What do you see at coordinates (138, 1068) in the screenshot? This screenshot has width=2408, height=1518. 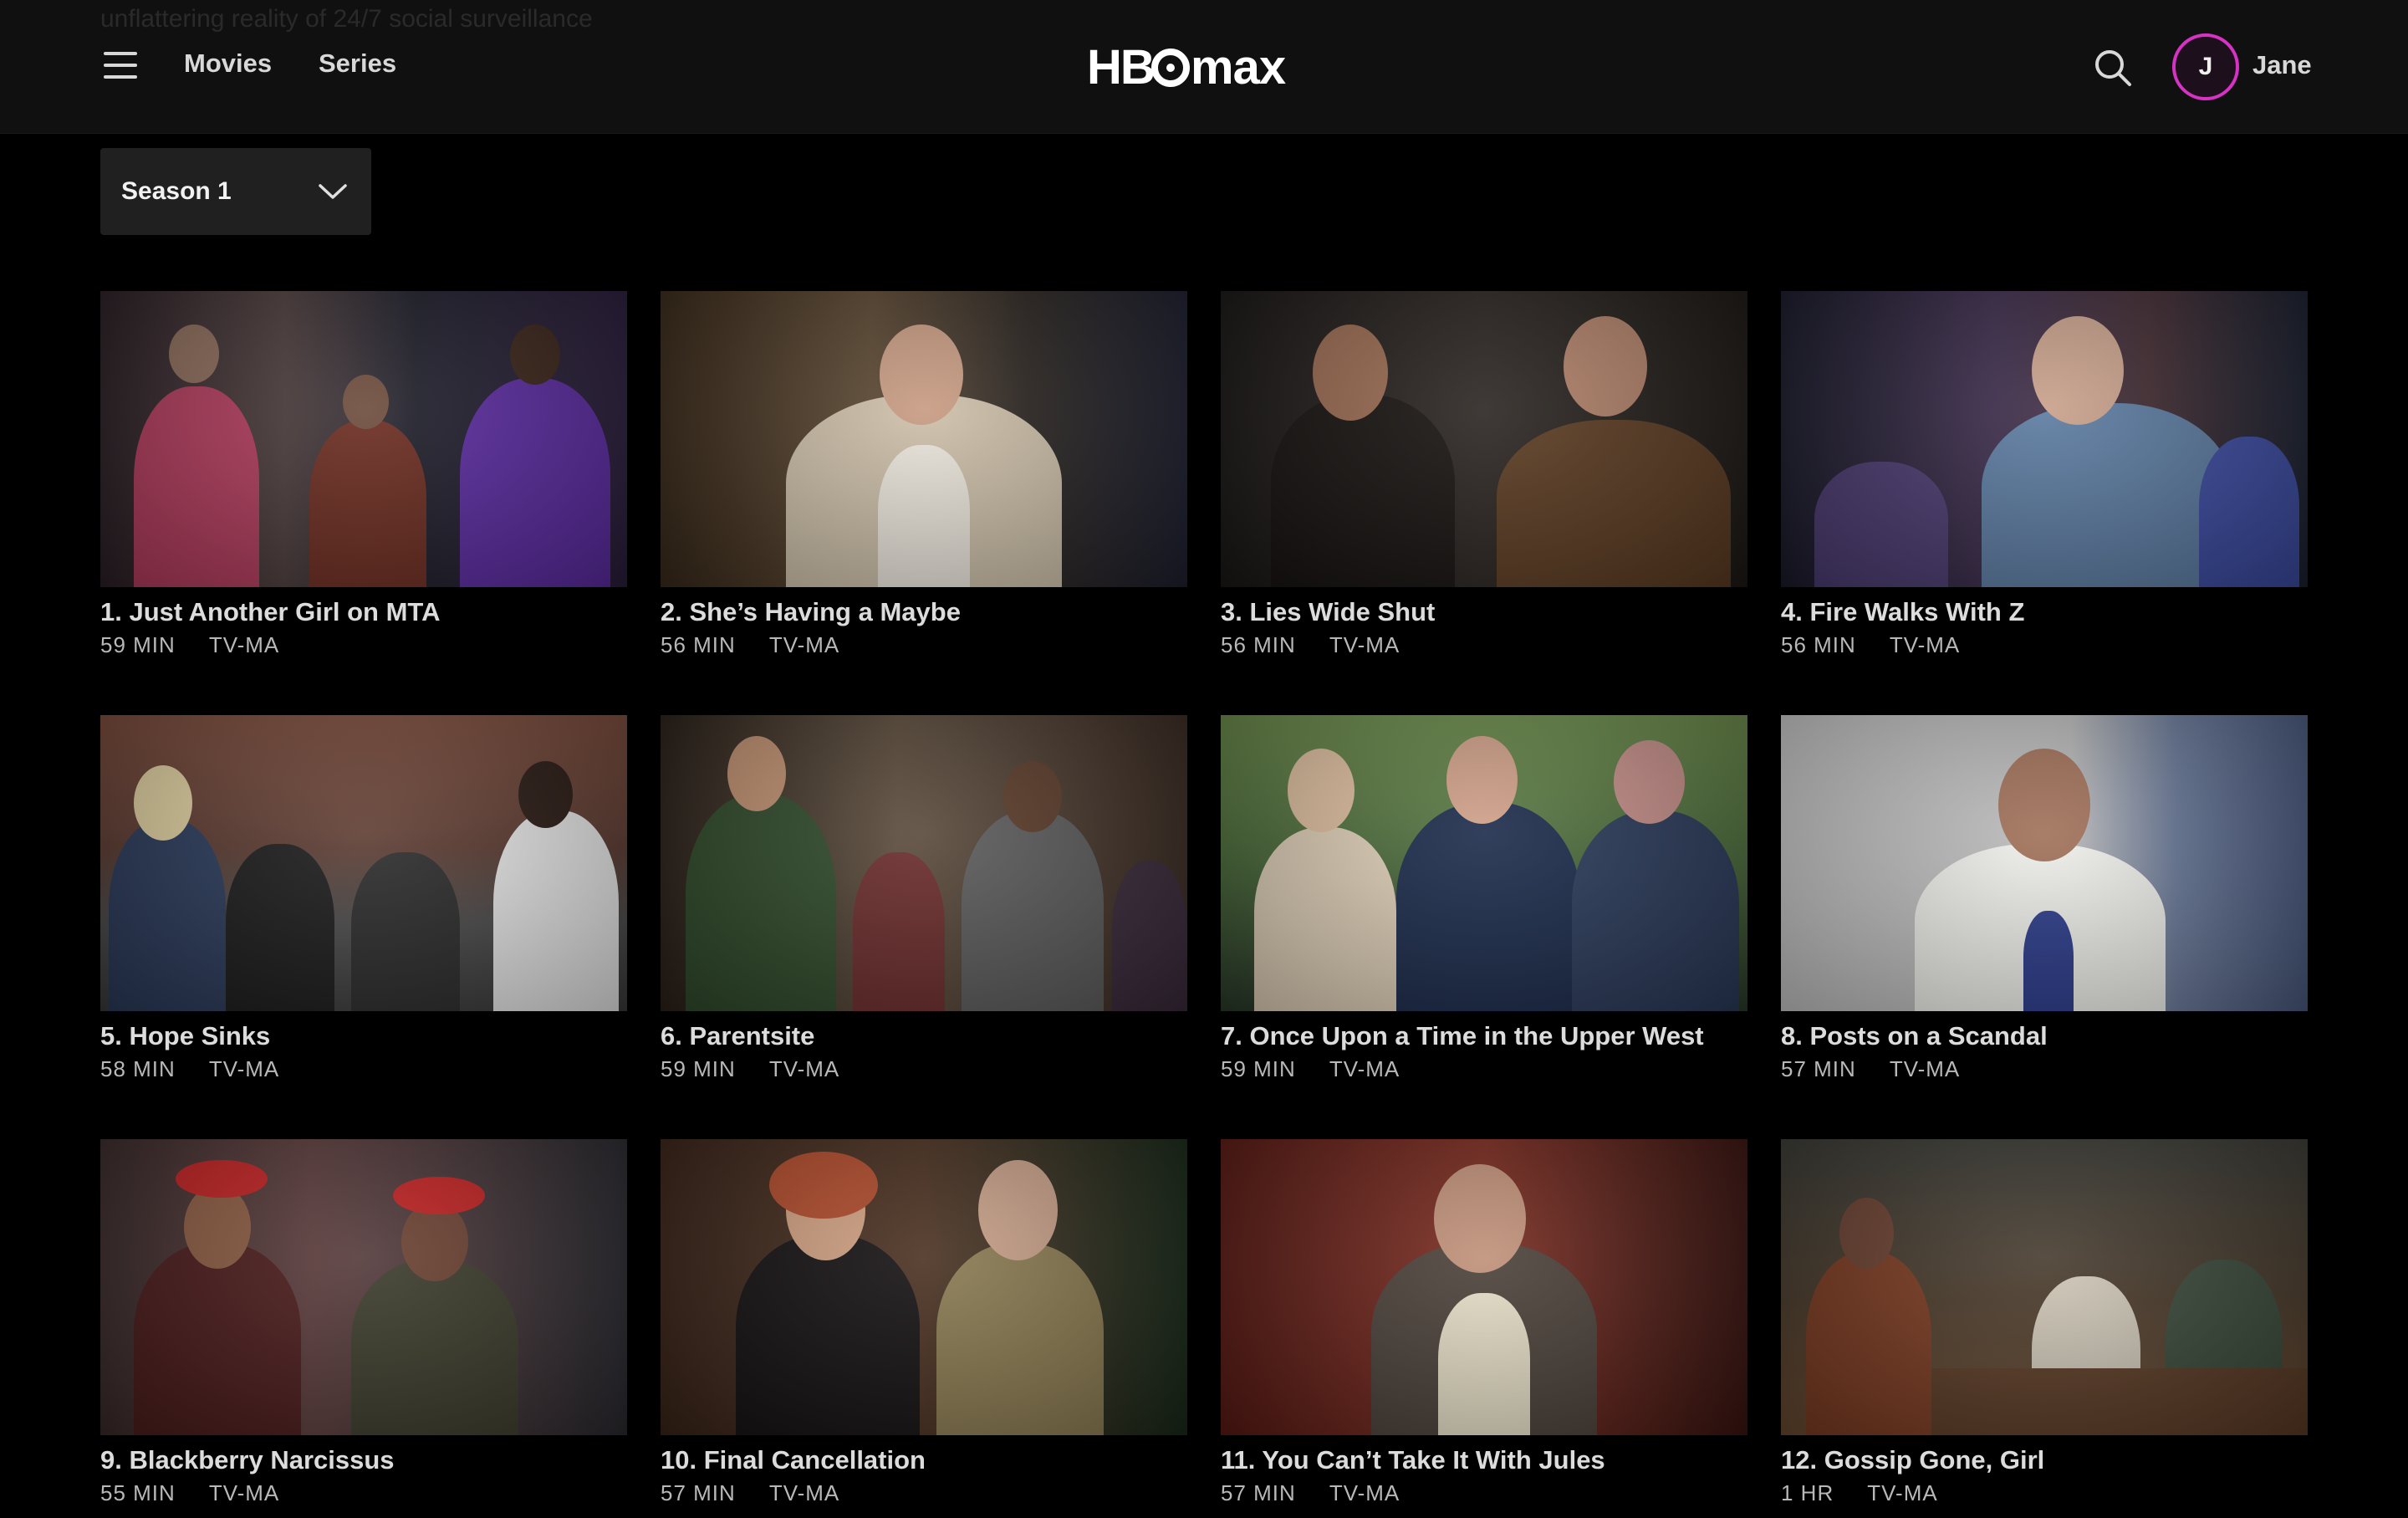 I see `episode-duration: 58 MIN` at bounding box center [138, 1068].